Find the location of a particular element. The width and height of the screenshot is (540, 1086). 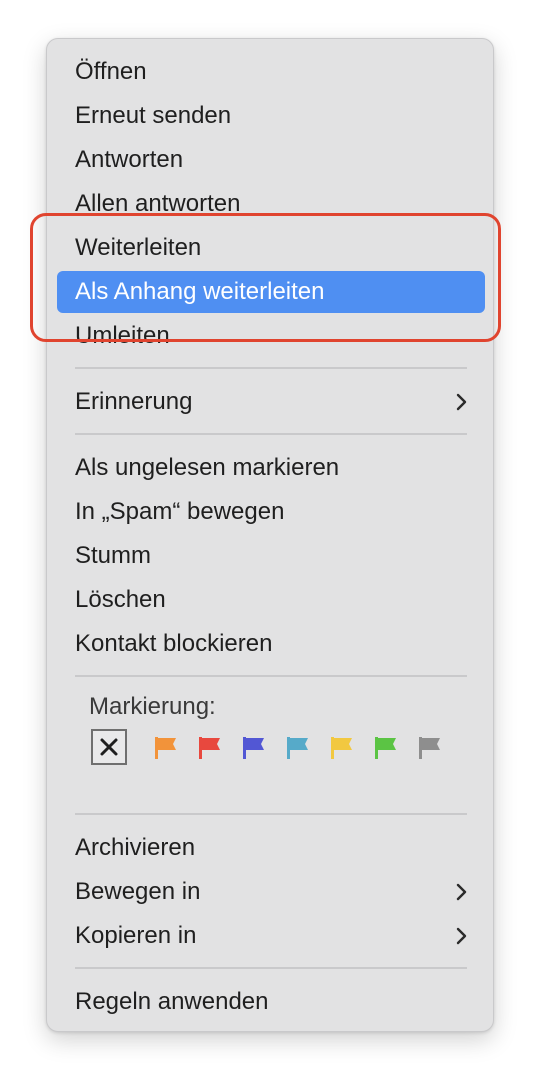

flag-red-icon is located at coordinates (210, 748).